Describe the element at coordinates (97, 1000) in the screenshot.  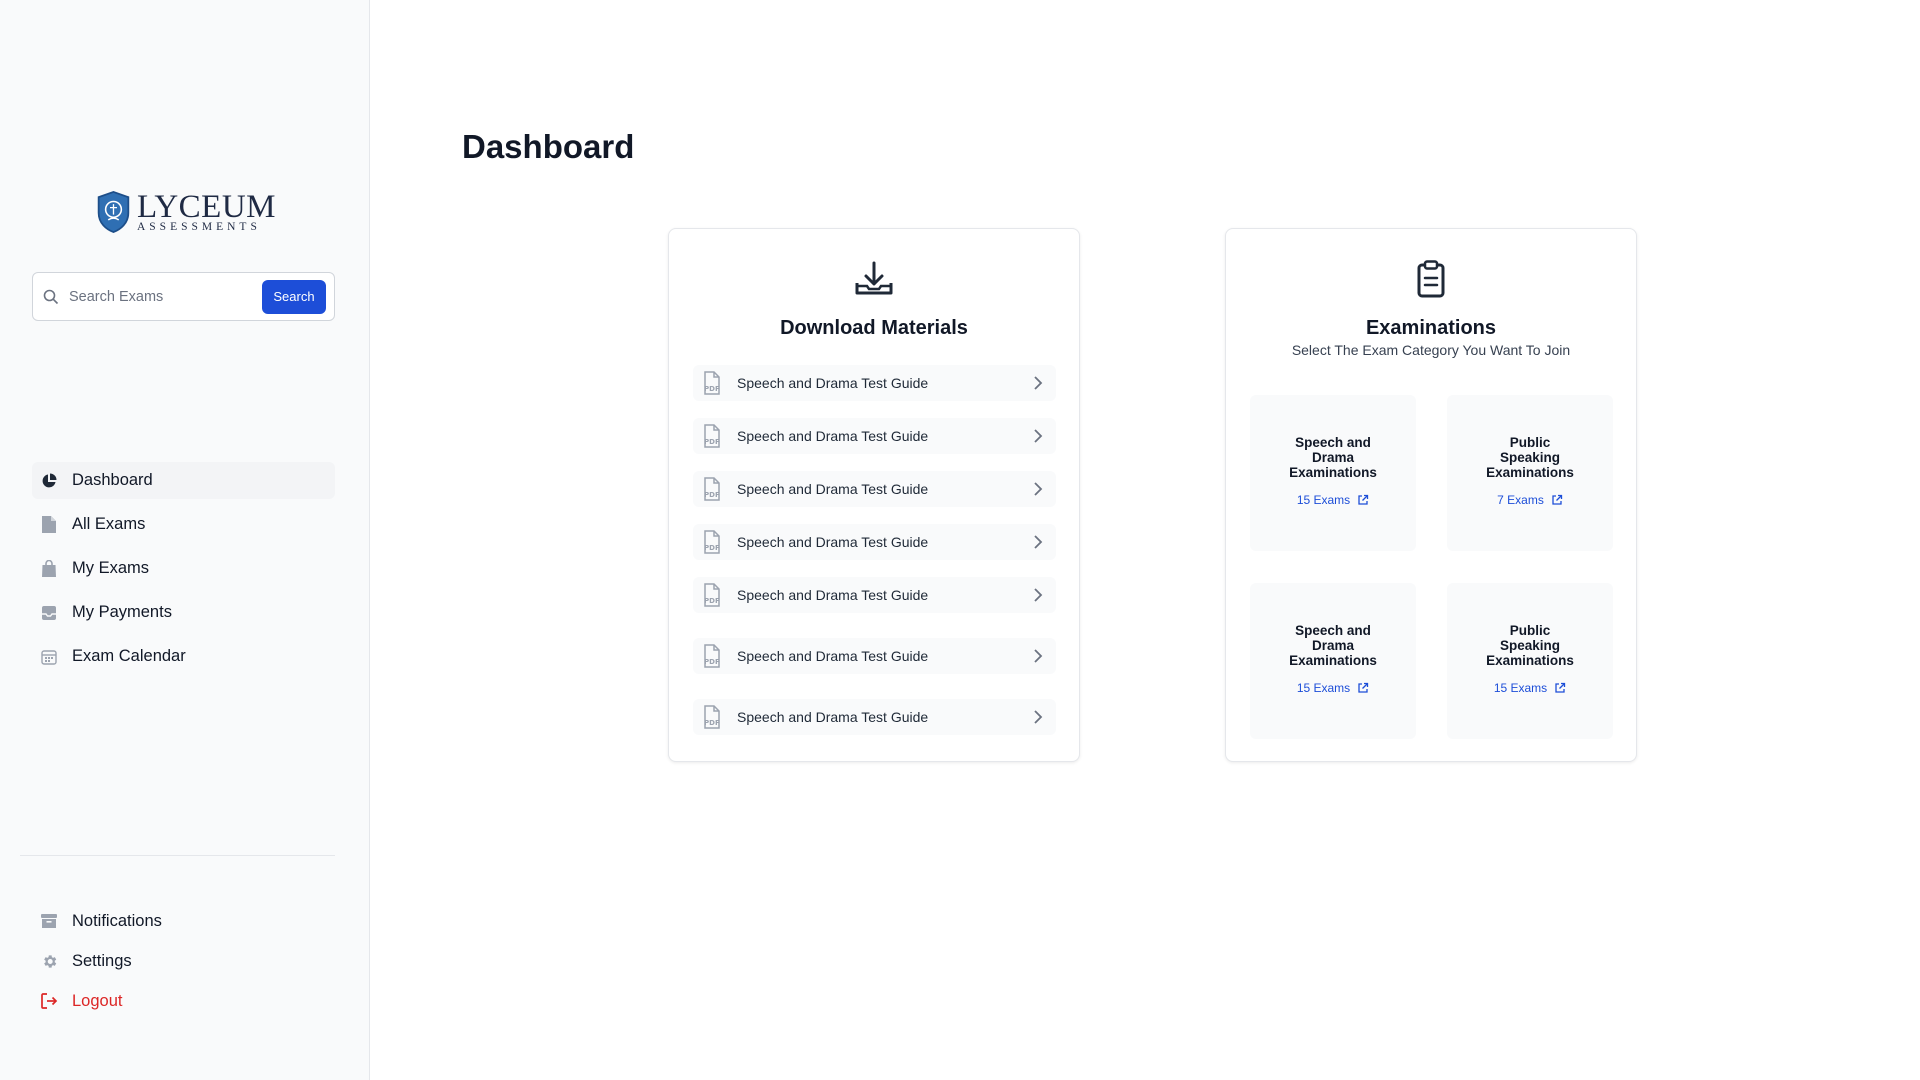
I see `sidebar-item-label: Logout` at that location.